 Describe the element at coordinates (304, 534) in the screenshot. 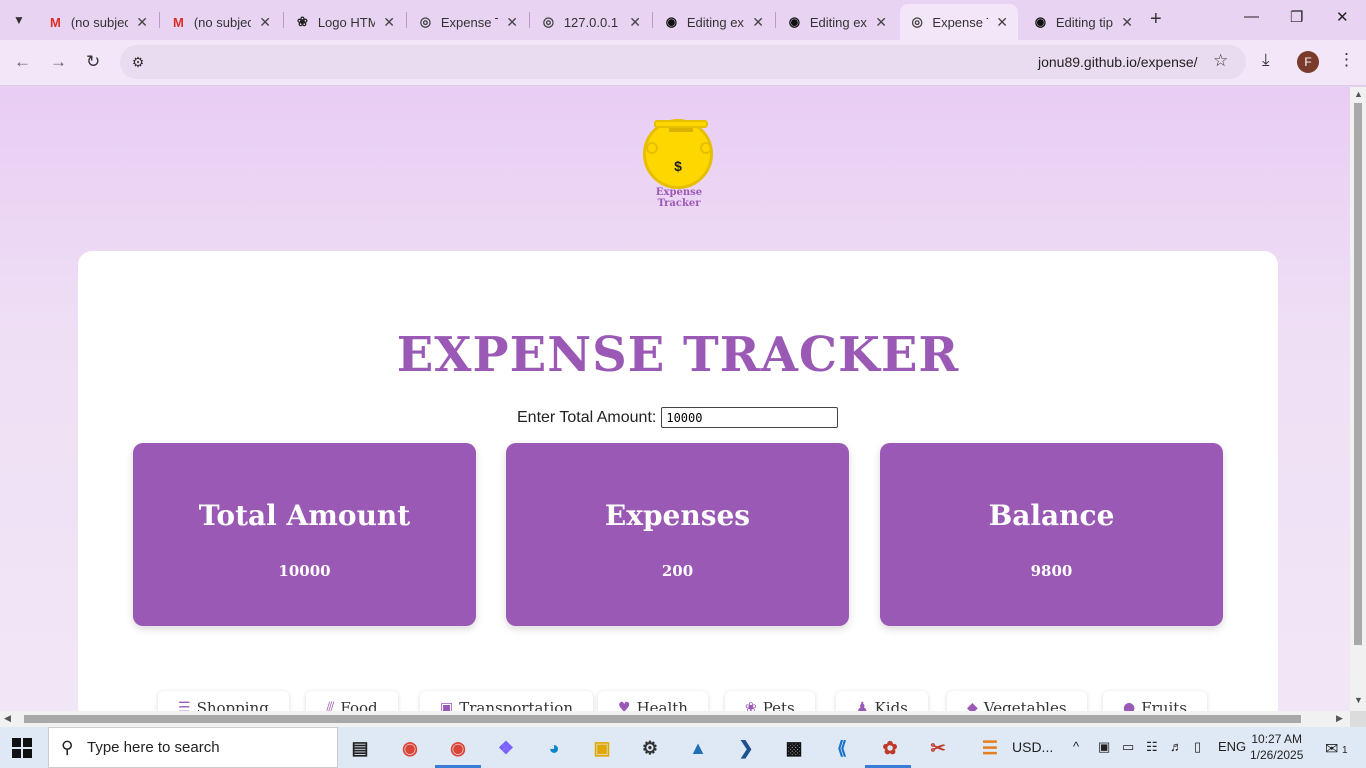

I see `summary-card: Total Amount 10000` at that location.